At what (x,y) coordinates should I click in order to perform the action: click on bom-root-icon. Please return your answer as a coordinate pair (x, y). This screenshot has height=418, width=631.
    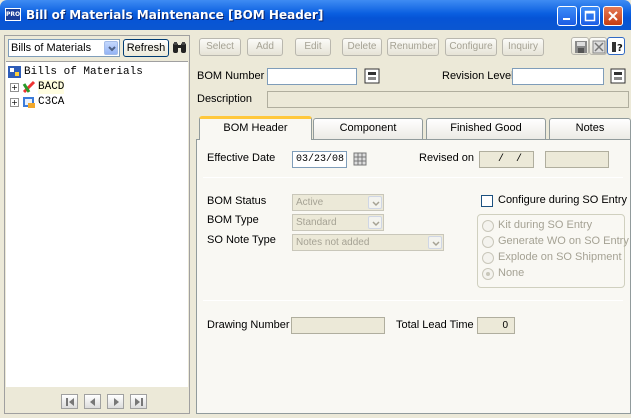
    Looking at the image, I should click on (14, 72).